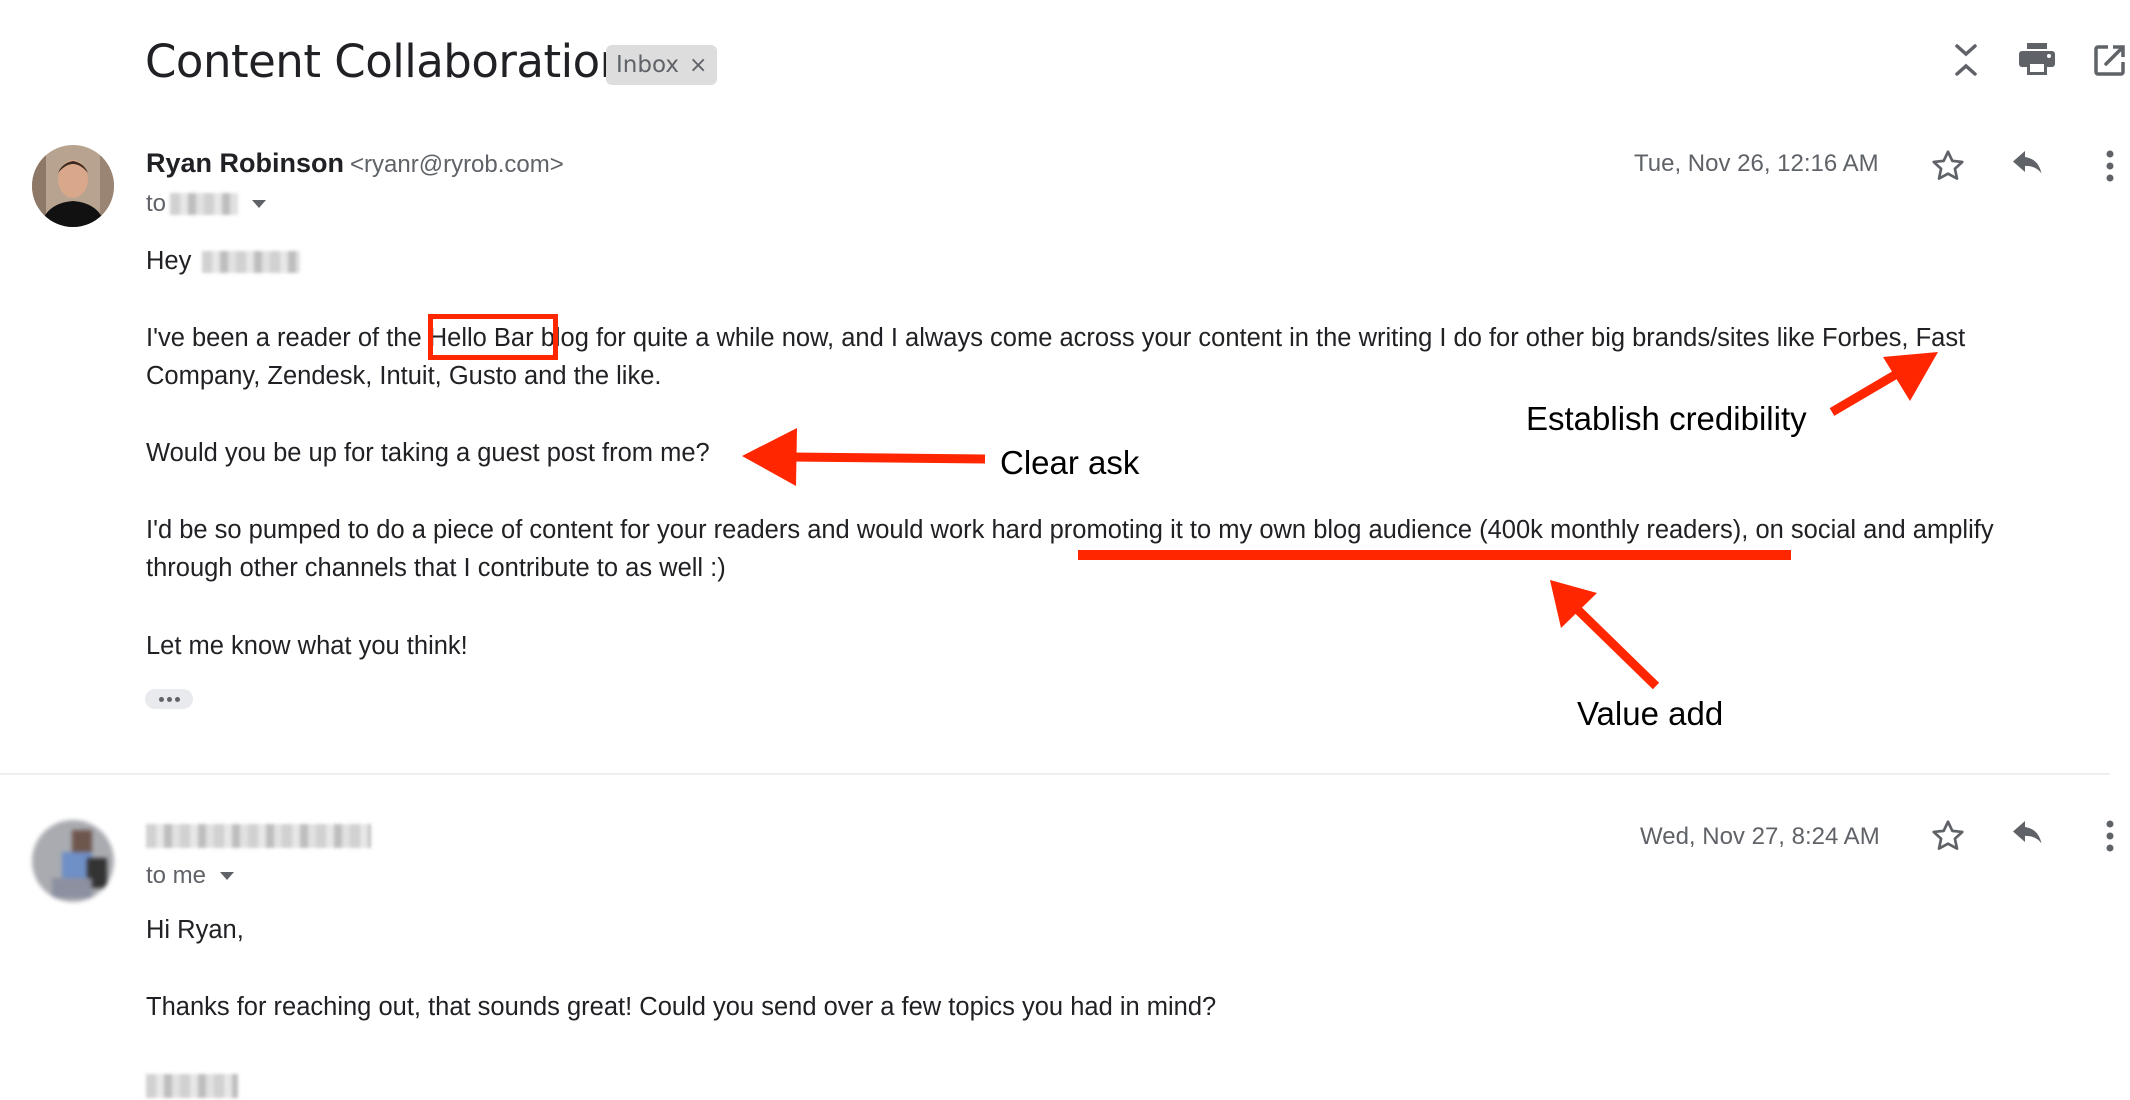 This screenshot has height=1100, width=2130. Describe the element at coordinates (1650, 713) in the screenshot. I see `annotation-value-add-label: Value add` at that location.